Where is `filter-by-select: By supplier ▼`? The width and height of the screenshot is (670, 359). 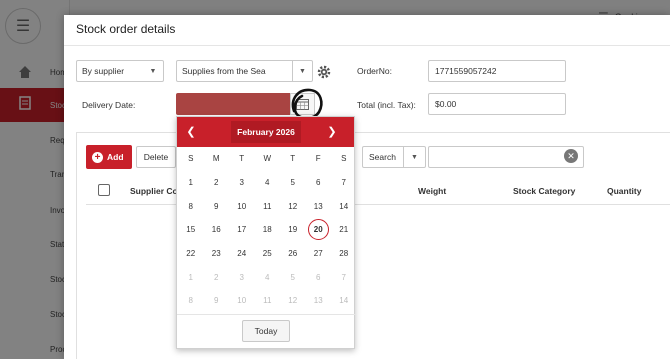
filter-by-select: By supplier ▼ is located at coordinates (120, 71).